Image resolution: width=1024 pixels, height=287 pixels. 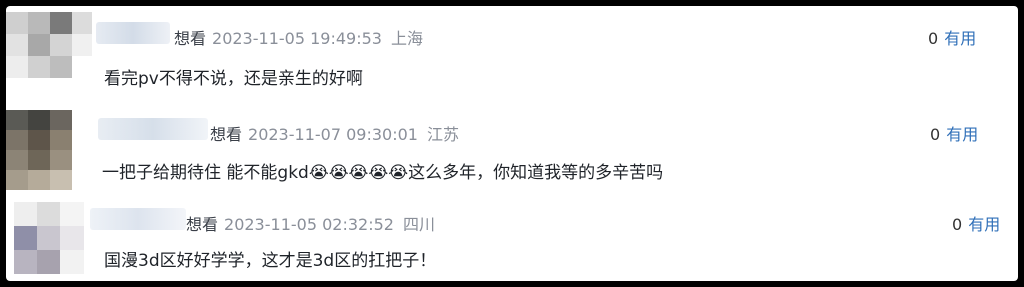 What do you see at coordinates (407, 38) in the screenshot?
I see `location: 上海` at bounding box center [407, 38].